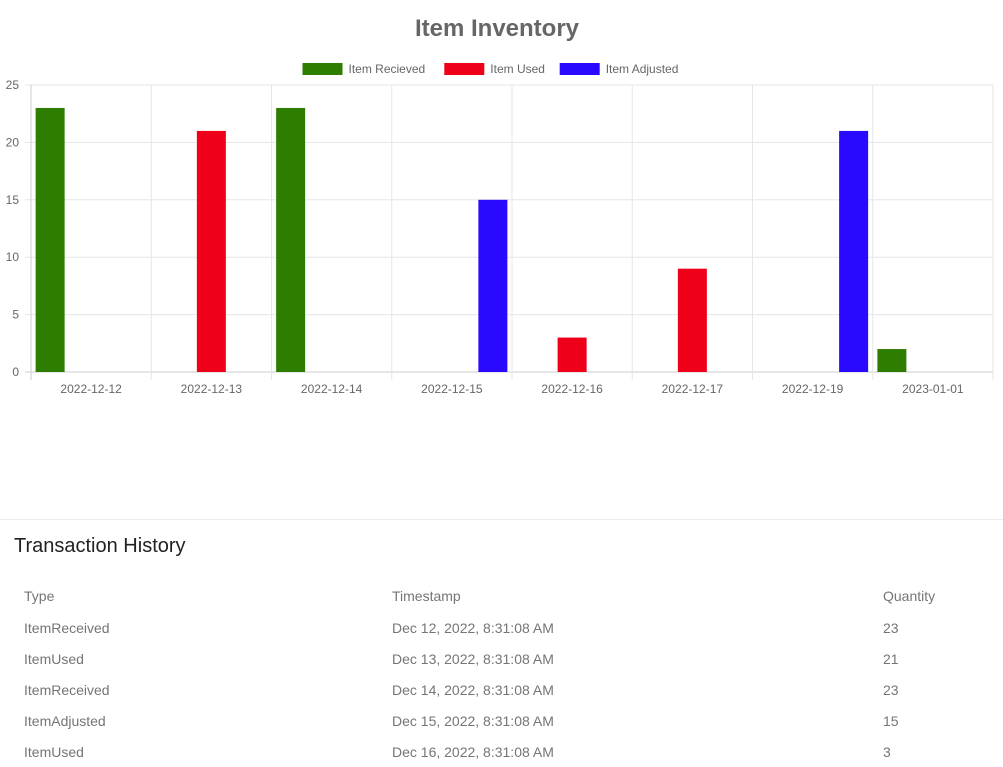 Image resolution: width=1003 pixels, height=767 pixels. I want to click on legend-label: Item Used, so click(517, 69).